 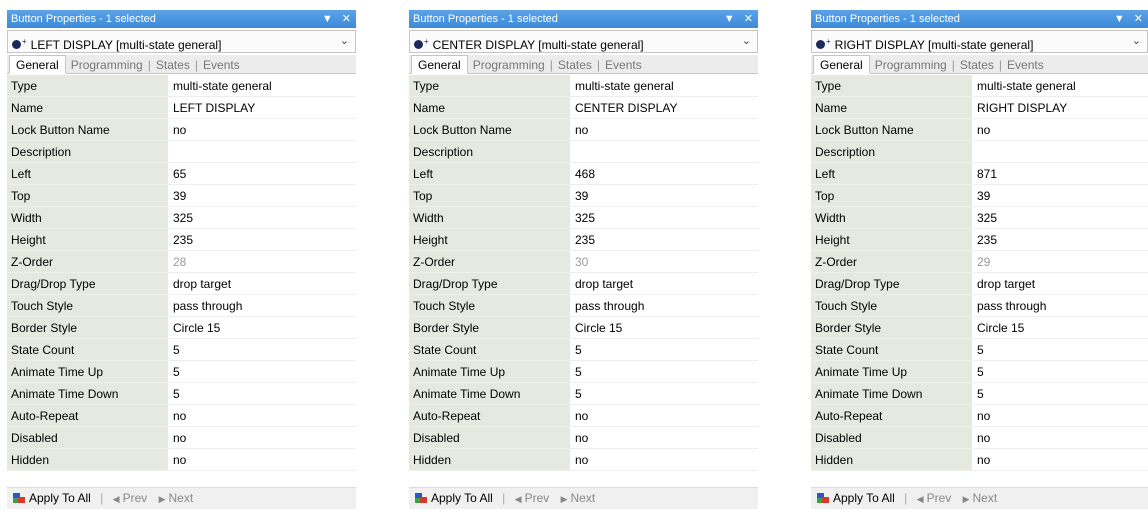 What do you see at coordinates (1138, 19) in the screenshot?
I see `close-icon: ✕` at bounding box center [1138, 19].